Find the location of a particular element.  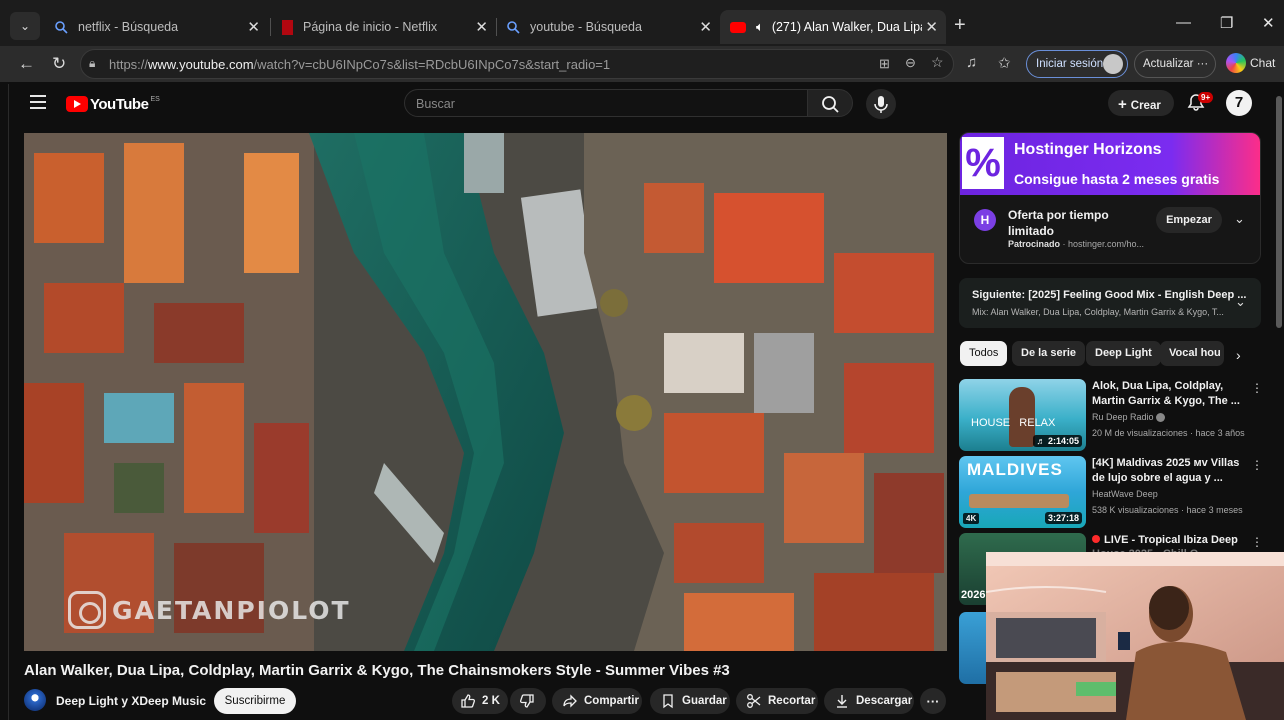

download-button: Descargar is located at coordinates (869, 701).